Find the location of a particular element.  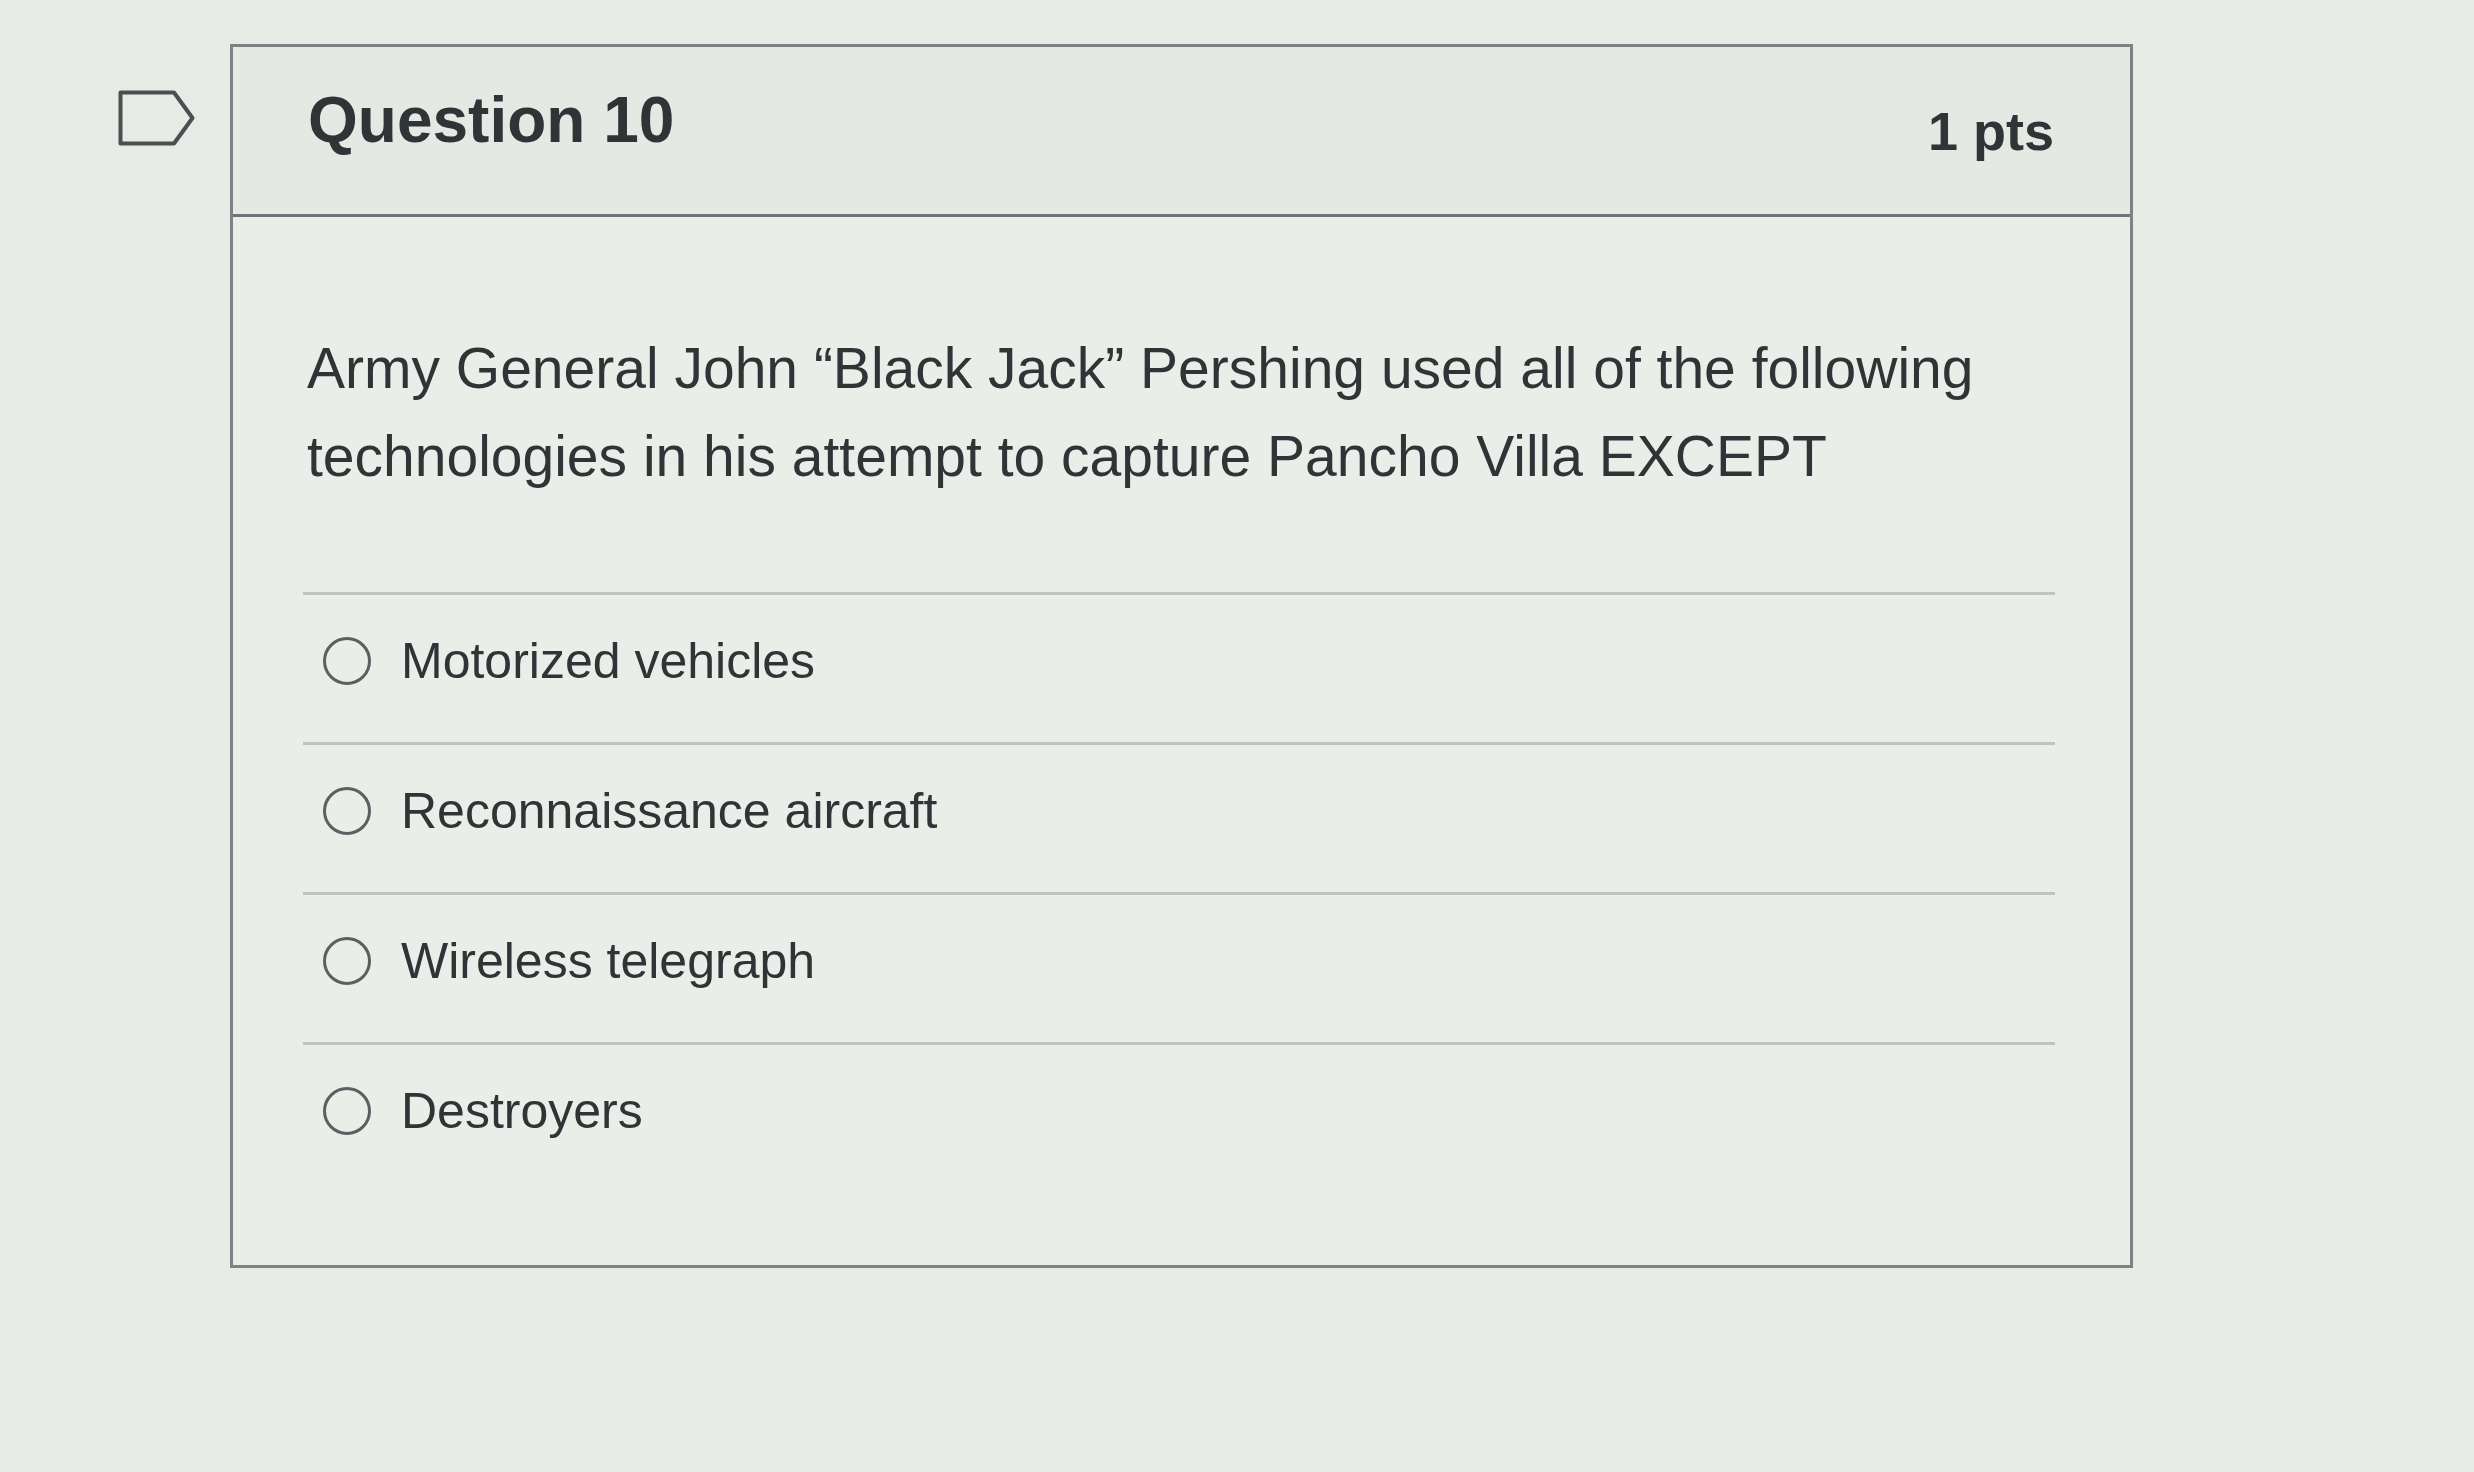

answer-label: Wireless telegraph is located at coordinates (608, 960).